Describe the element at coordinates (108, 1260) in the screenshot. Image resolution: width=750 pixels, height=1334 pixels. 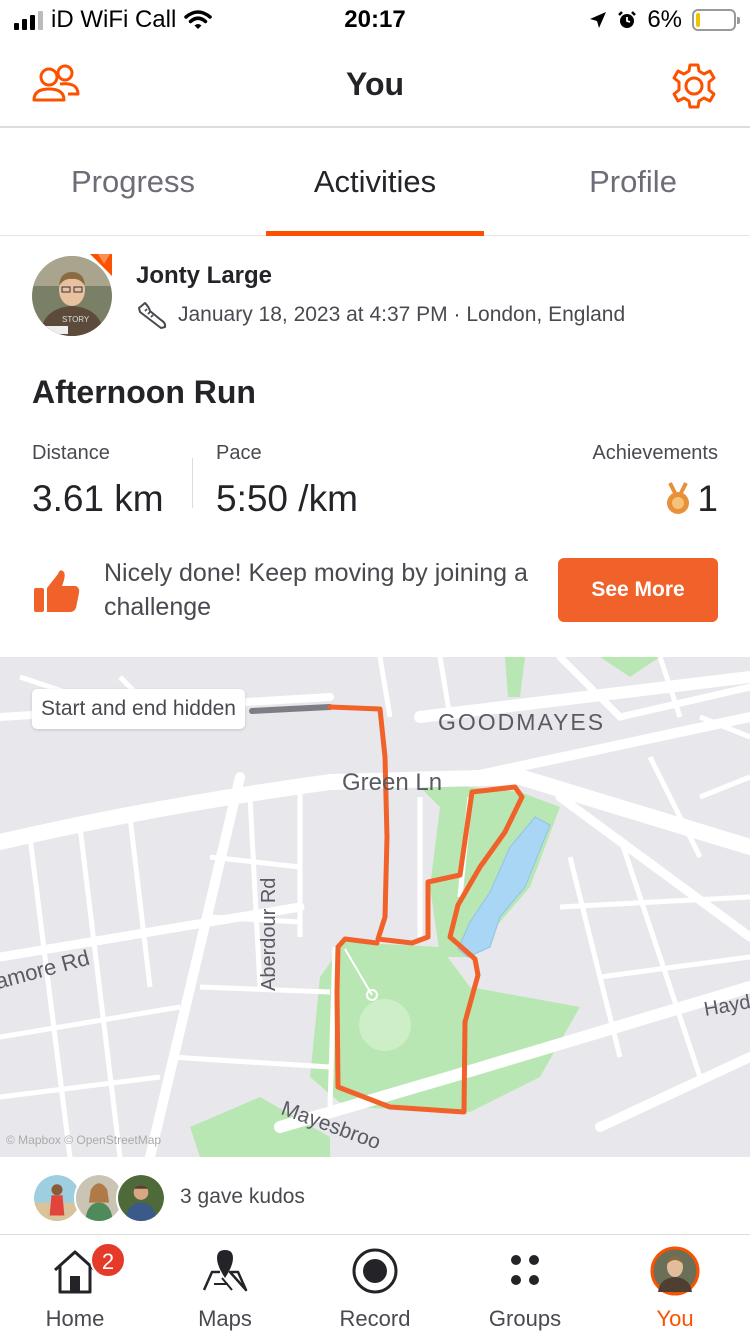
I see `notification-badge: 2` at that location.